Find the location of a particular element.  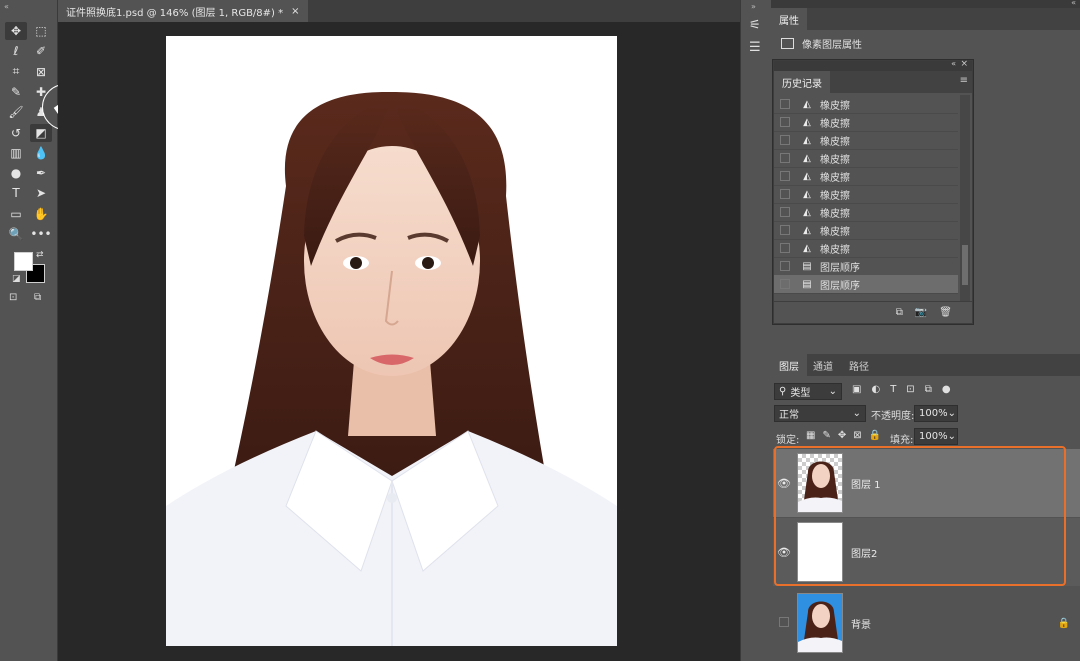

brush-settings-icon: ⚟ is located at coordinates (755, 25).